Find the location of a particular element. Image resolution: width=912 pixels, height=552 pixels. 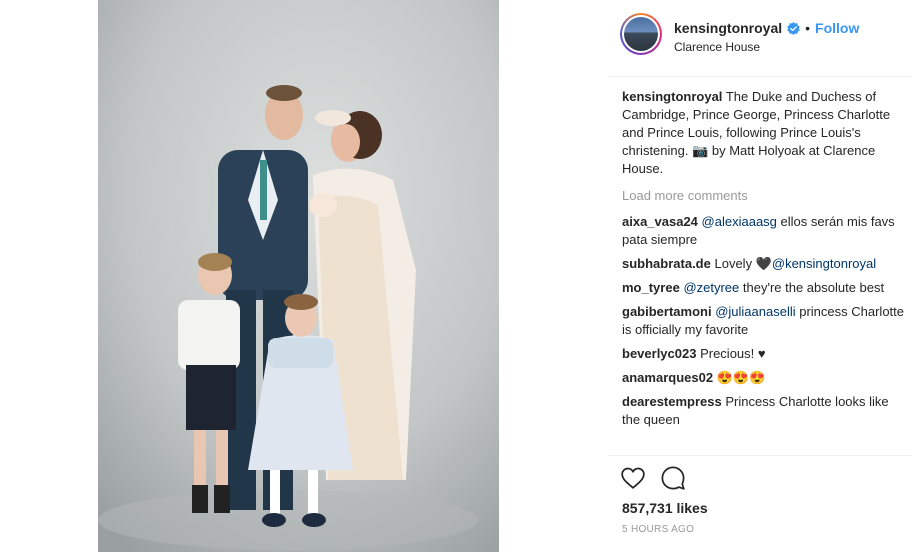

header-username-line: kensingtonroyal • Follow is located at coordinates (766, 28).